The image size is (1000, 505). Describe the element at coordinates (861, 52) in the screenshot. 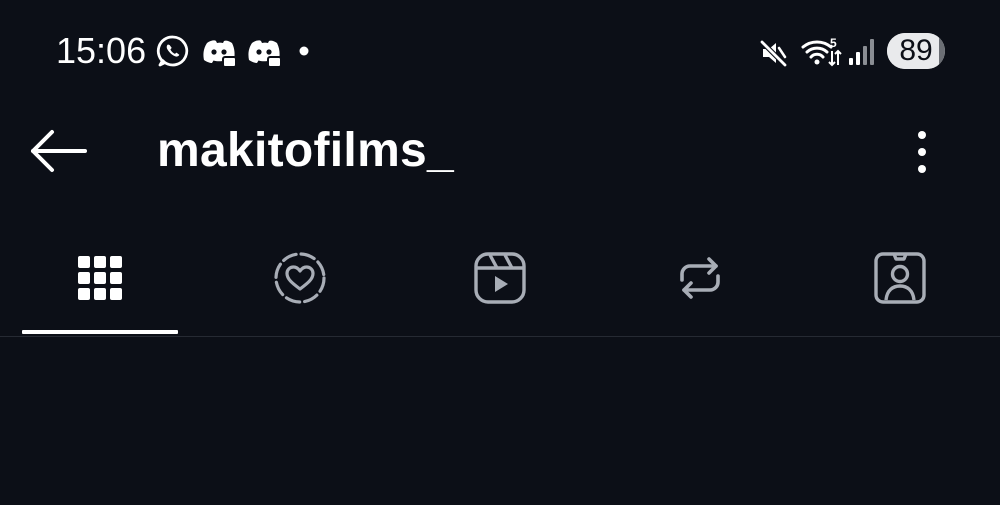

I see `signal-icon` at that location.